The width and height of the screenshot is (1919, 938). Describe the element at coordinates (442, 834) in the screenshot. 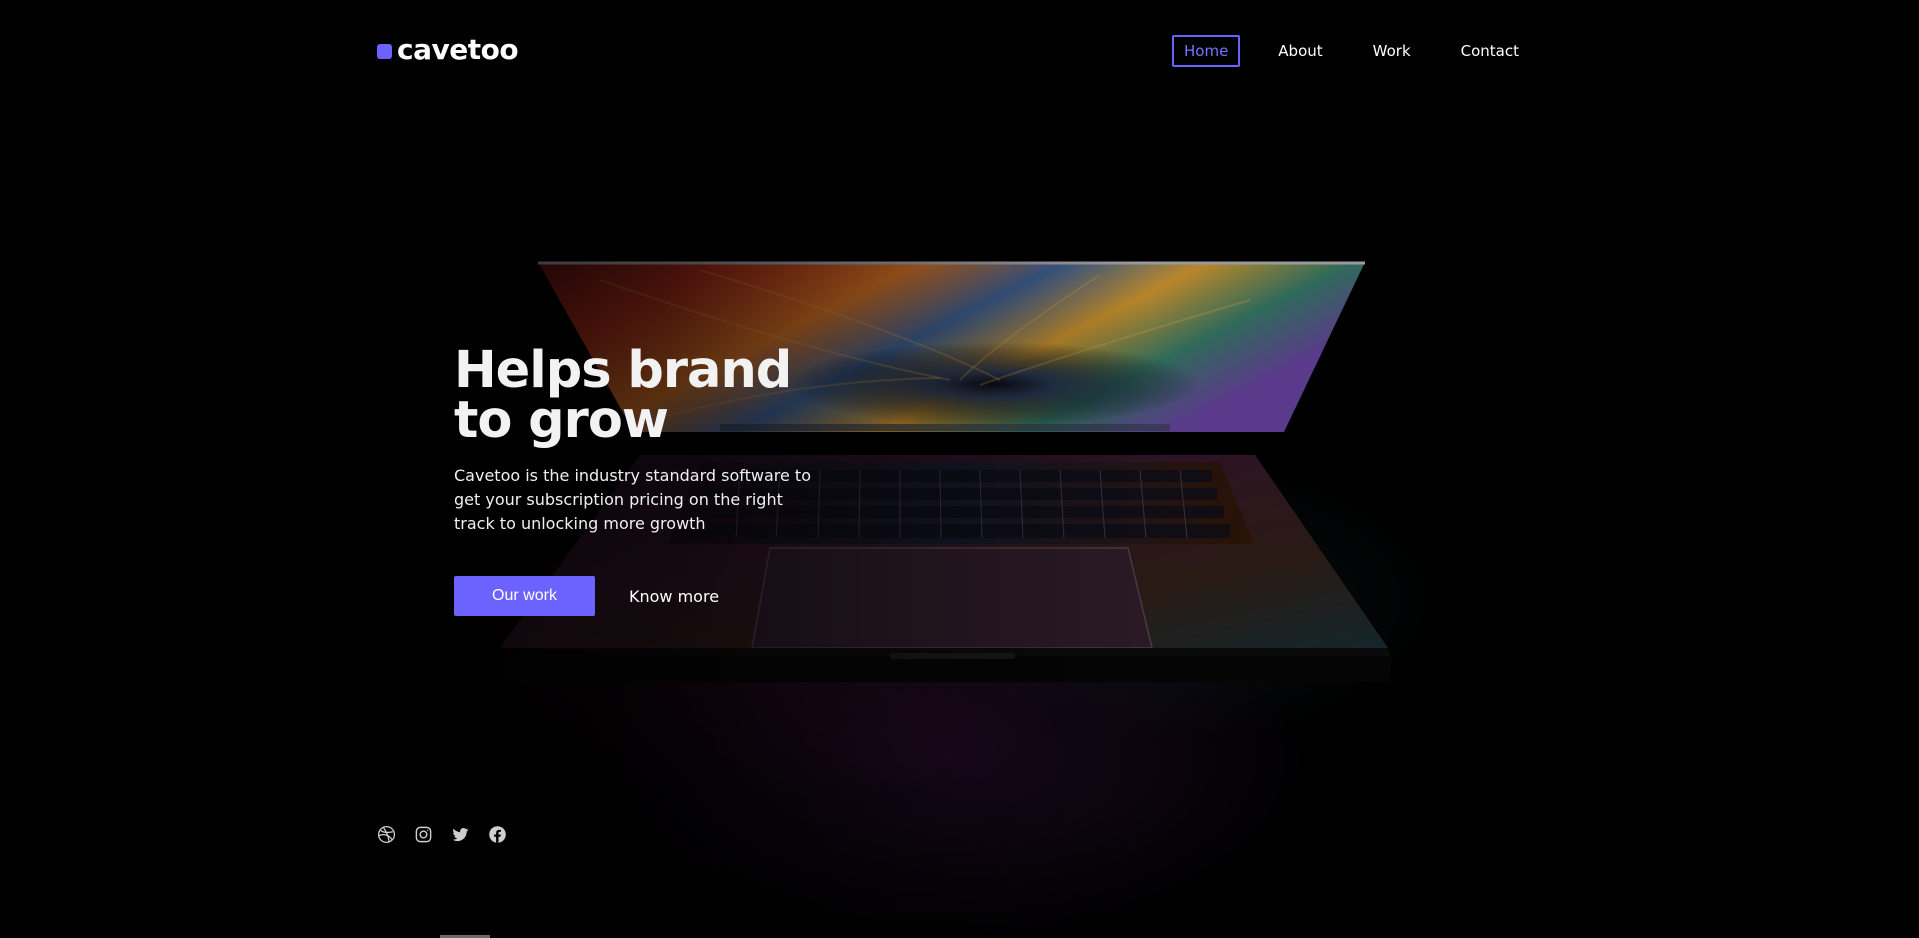

I see `social-links` at that location.